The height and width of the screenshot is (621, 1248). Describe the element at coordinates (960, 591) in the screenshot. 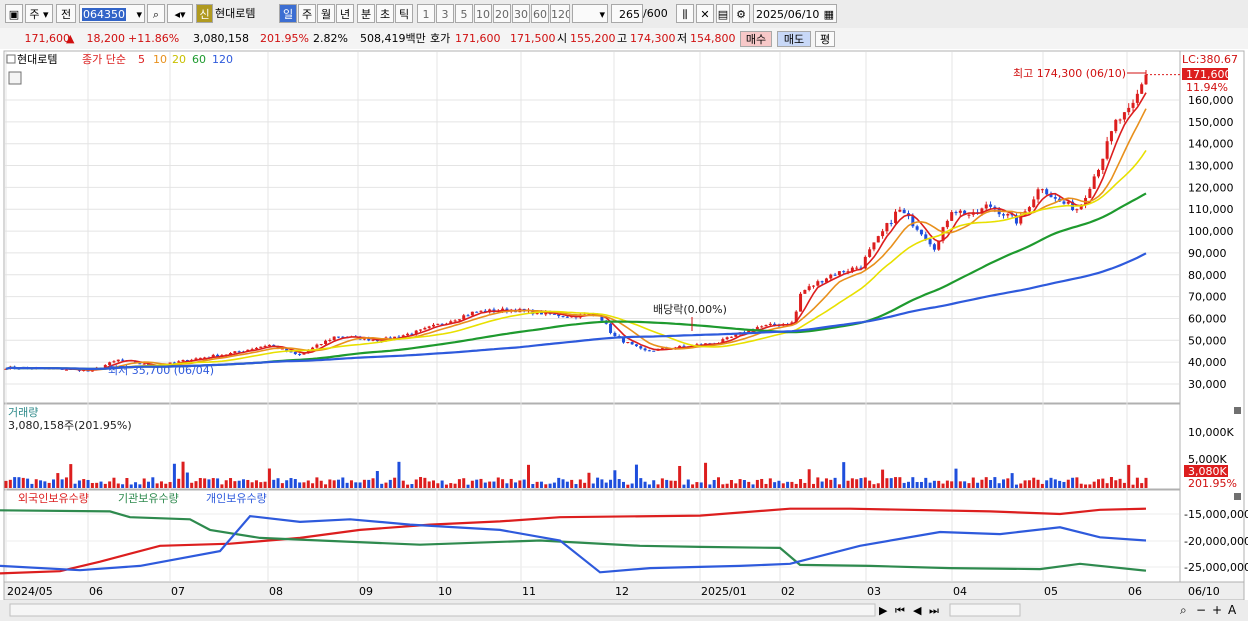

I see `date-axis-label: 04` at that location.